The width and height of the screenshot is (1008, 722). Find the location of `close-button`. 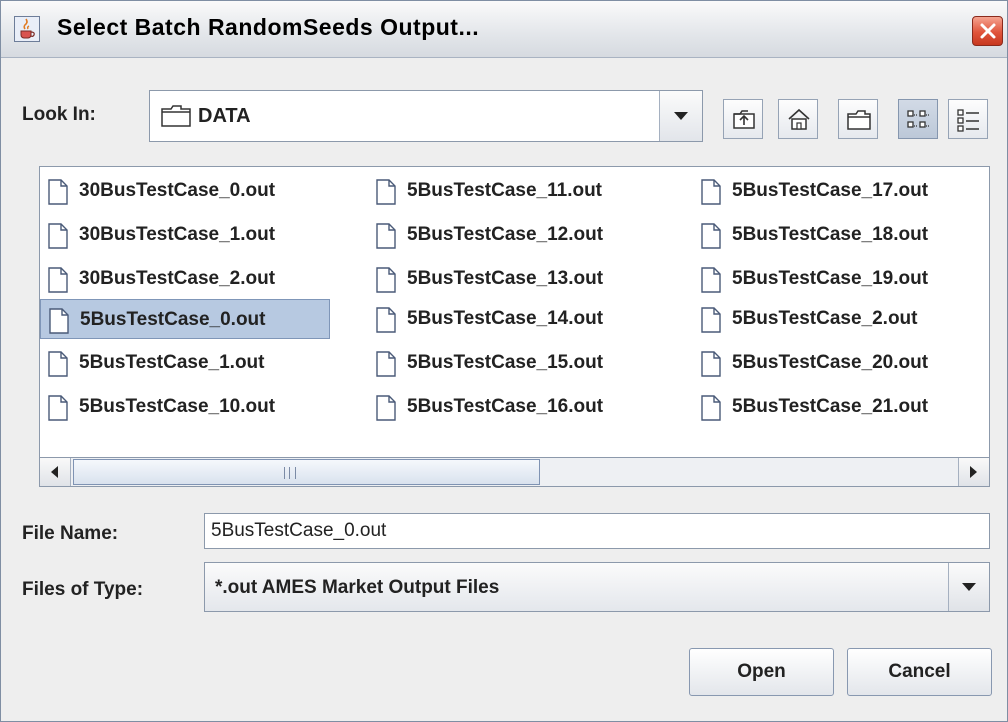

close-button is located at coordinates (987, 31).